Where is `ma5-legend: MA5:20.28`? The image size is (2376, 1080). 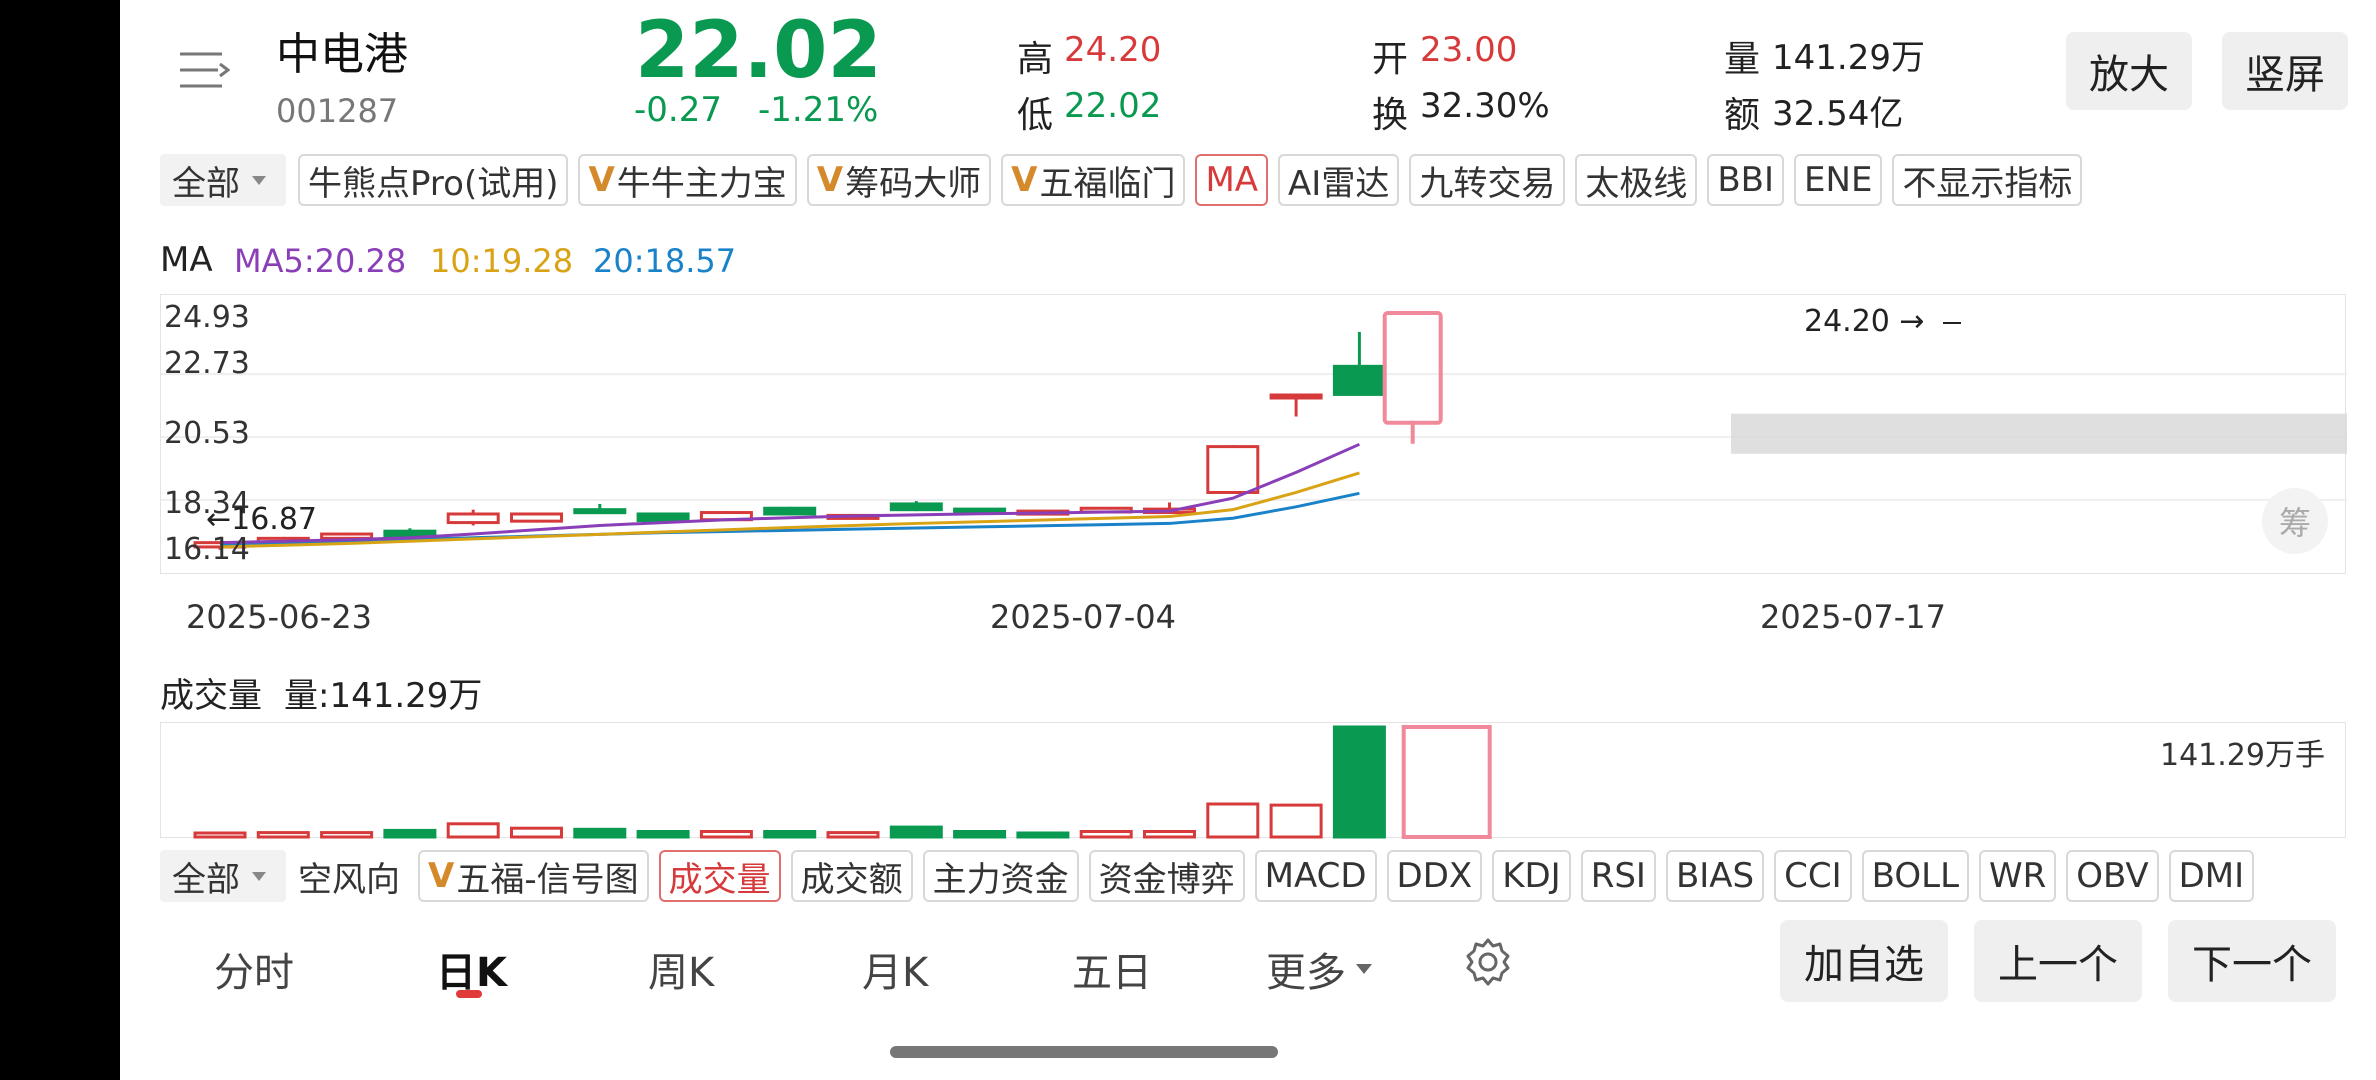
ma5-legend: MA5:20.28 is located at coordinates (320, 261).